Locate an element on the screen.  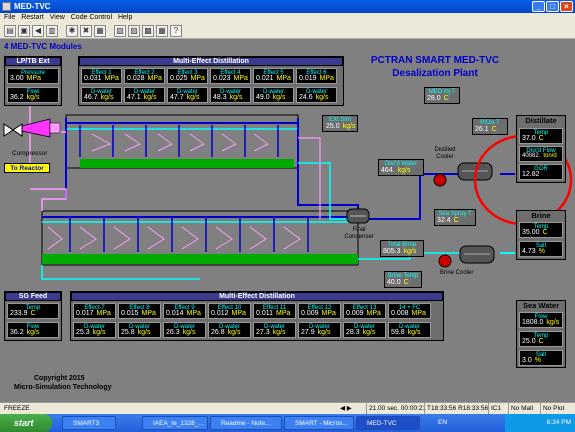
trend-icon: ▨ is located at coordinates (134, 31).